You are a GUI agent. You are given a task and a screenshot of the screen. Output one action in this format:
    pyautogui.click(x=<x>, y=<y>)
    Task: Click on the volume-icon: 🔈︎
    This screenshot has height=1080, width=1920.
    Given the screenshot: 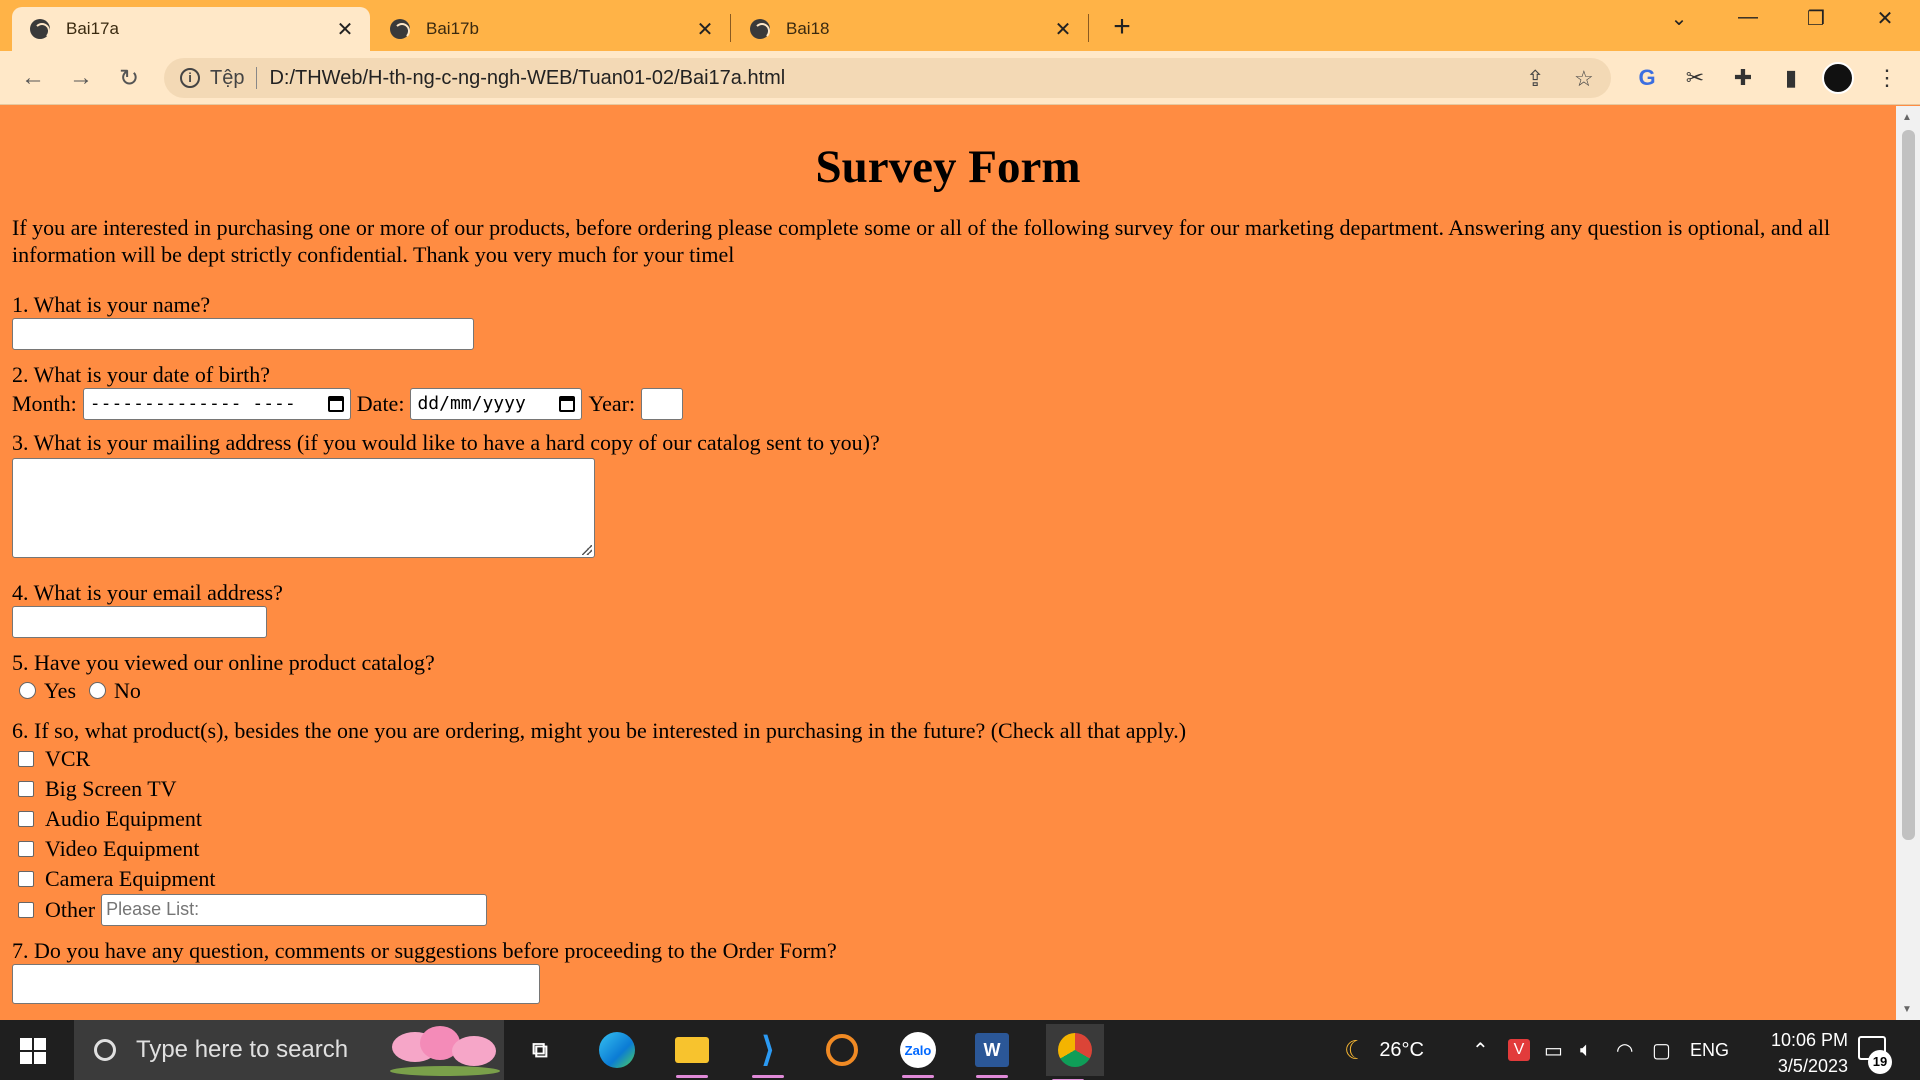 What is the action you would take?
    pyautogui.click(x=1586, y=1050)
    